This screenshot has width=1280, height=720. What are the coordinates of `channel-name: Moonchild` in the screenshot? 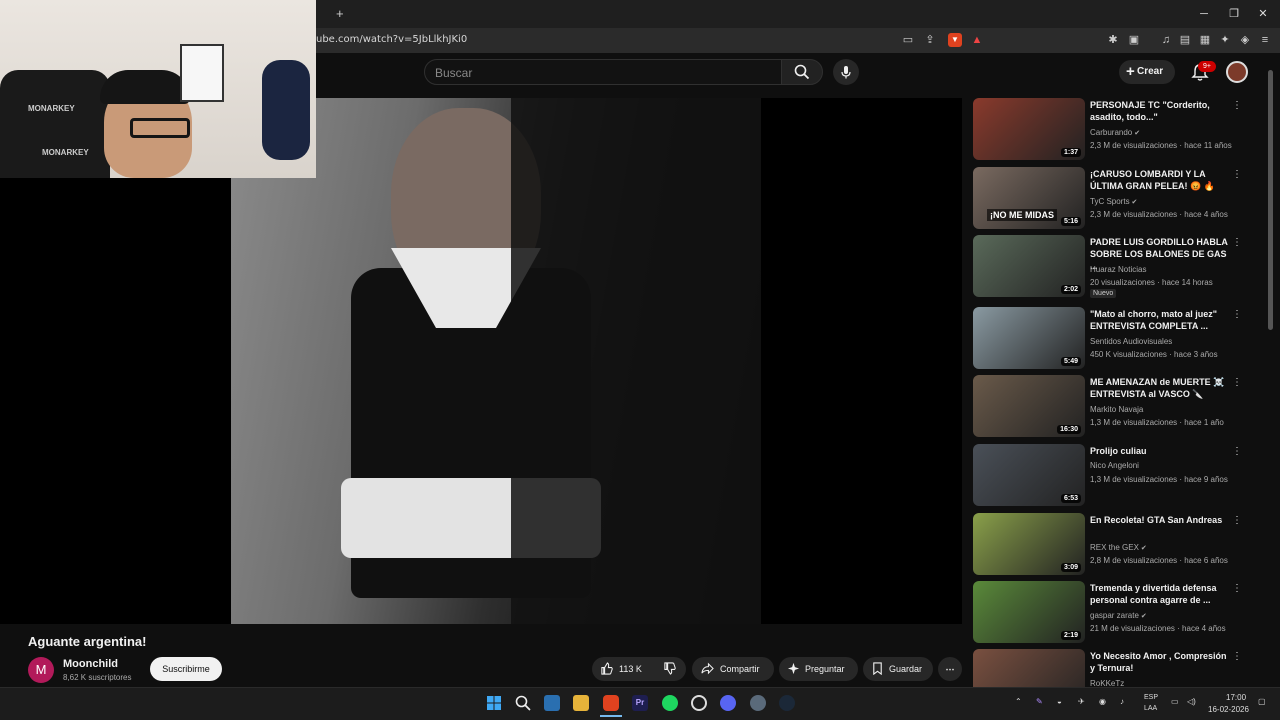 It's located at (90, 664).